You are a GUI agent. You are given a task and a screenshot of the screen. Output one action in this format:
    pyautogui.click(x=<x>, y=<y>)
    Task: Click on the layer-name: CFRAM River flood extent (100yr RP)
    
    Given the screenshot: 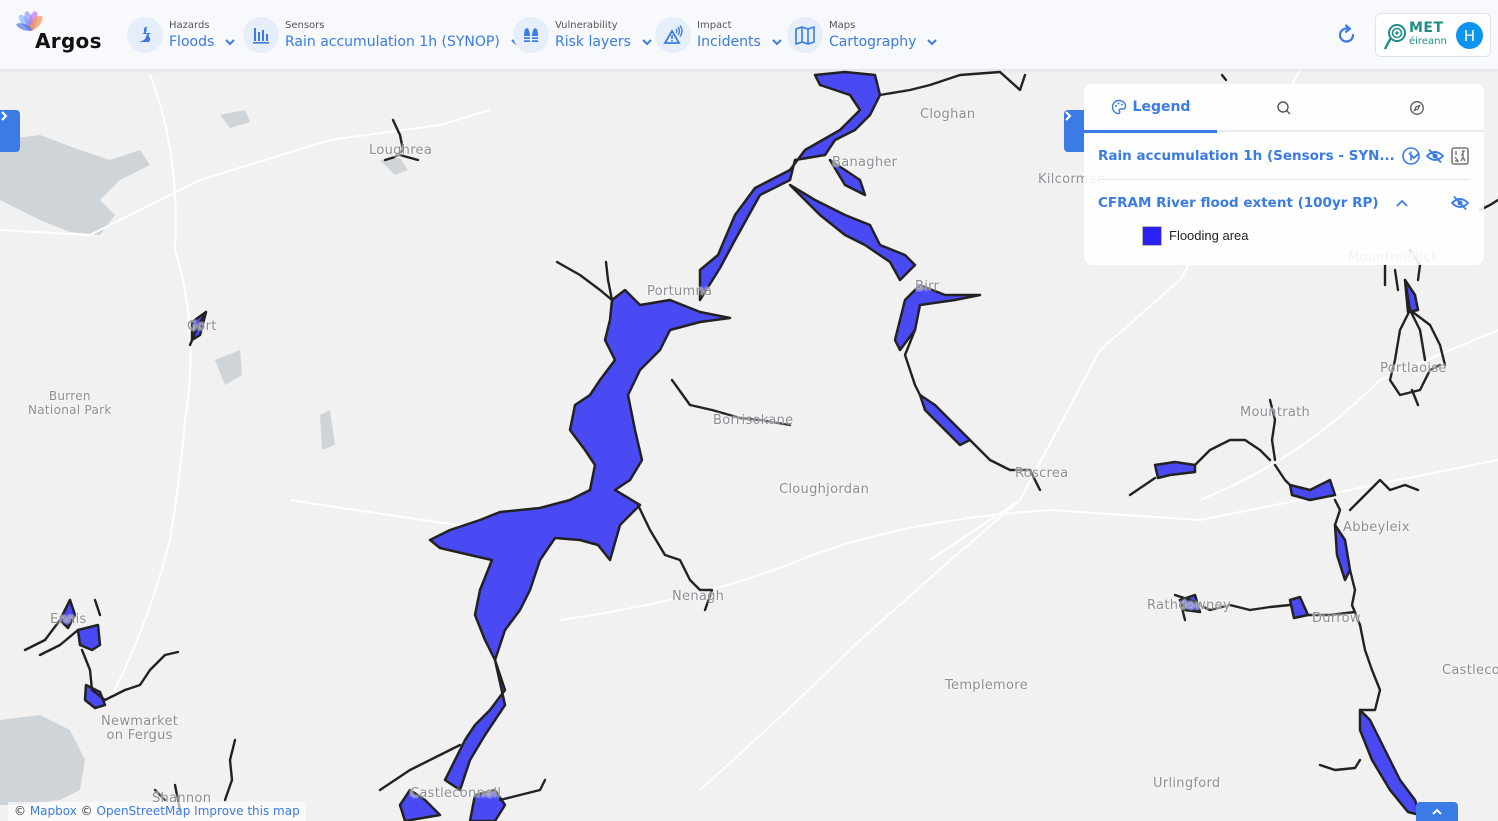 What is the action you would take?
    pyautogui.click(x=1238, y=203)
    